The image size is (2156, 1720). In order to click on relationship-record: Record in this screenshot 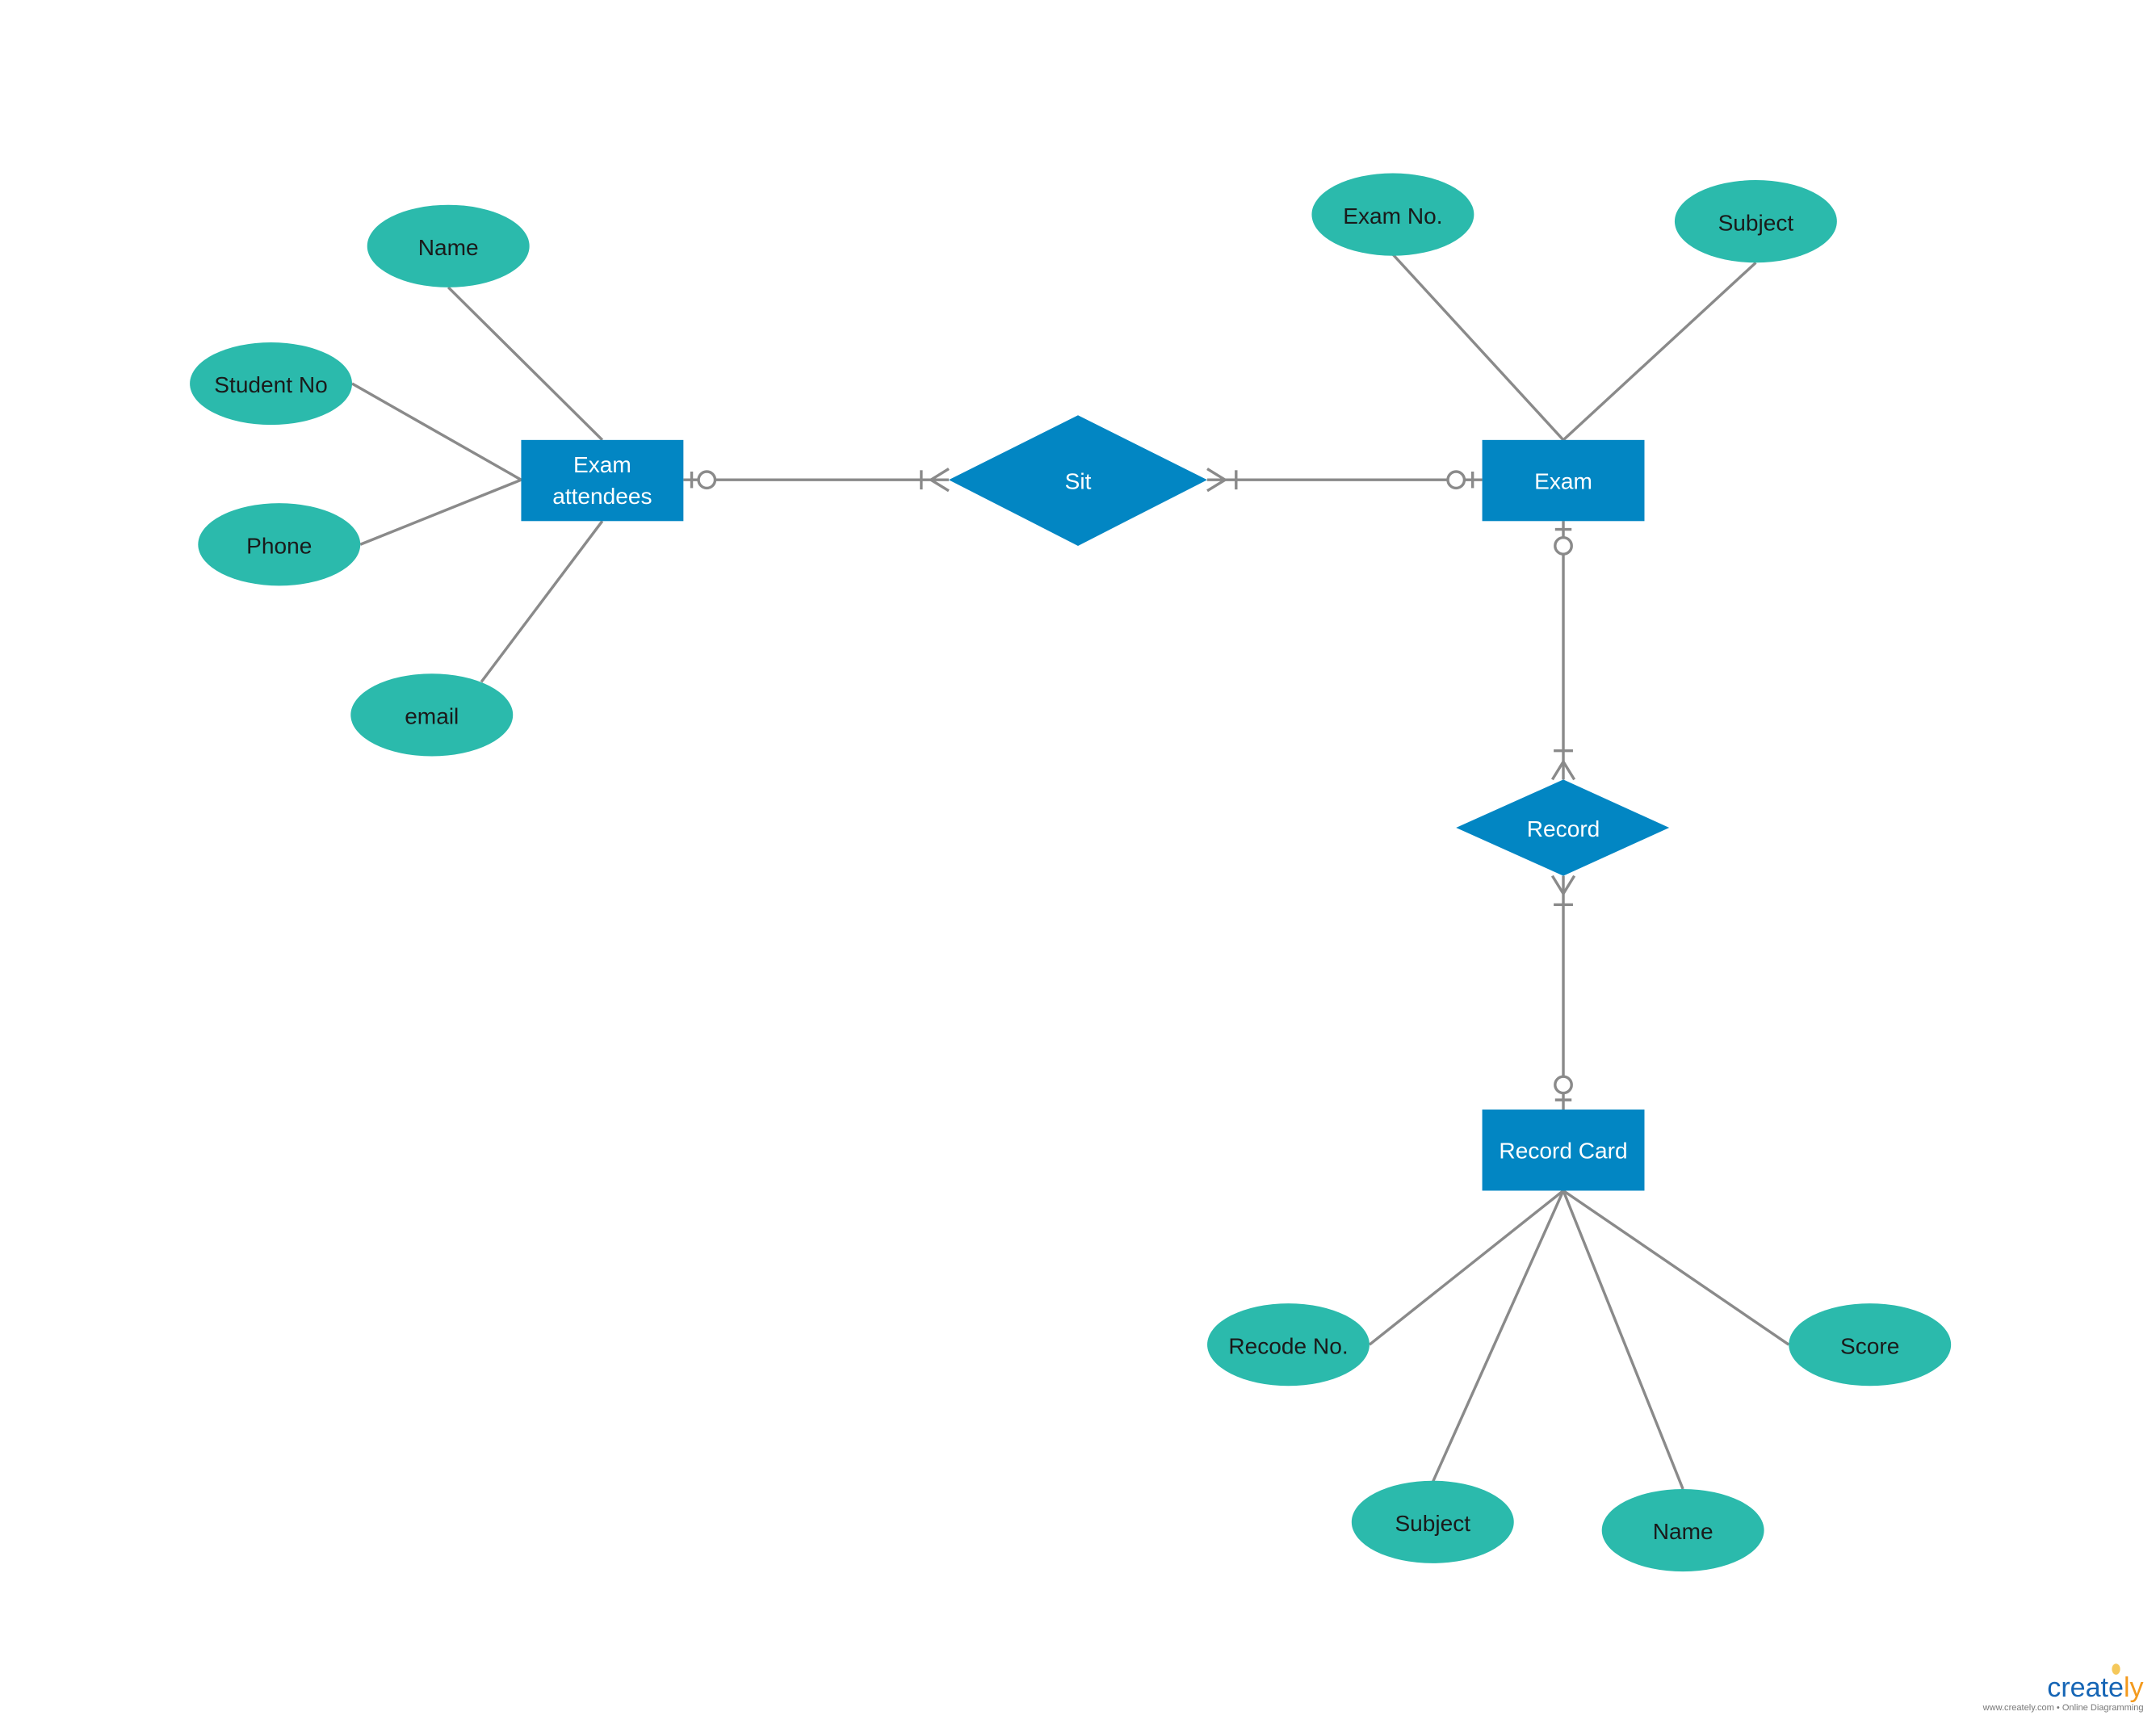, I will do `click(1563, 828)`.